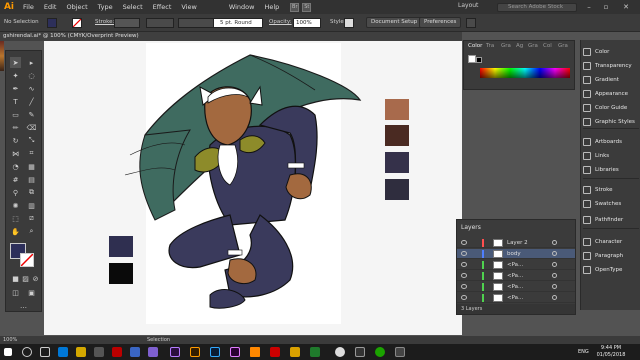 Image resolution: width=640 pixels, height=360 pixels. Describe the element at coordinates (15, 166) in the screenshot. I see `shape-builder-tool-icon: ◔` at that location.